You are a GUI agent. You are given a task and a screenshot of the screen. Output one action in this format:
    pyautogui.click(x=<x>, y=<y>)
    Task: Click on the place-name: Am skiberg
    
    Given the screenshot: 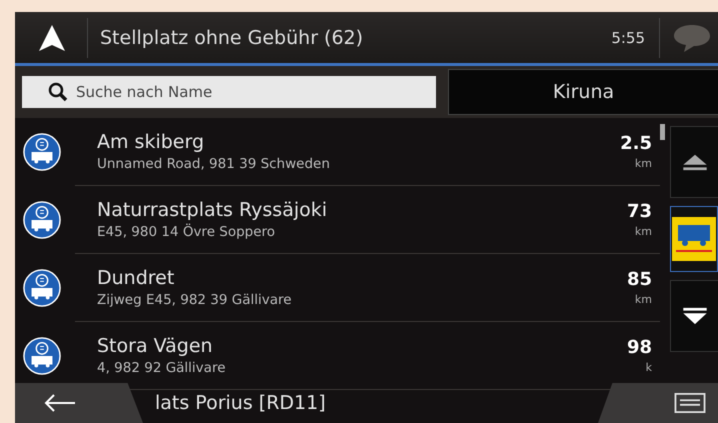 What is the action you would take?
    pyautogui.click(x=151, y=142)
    